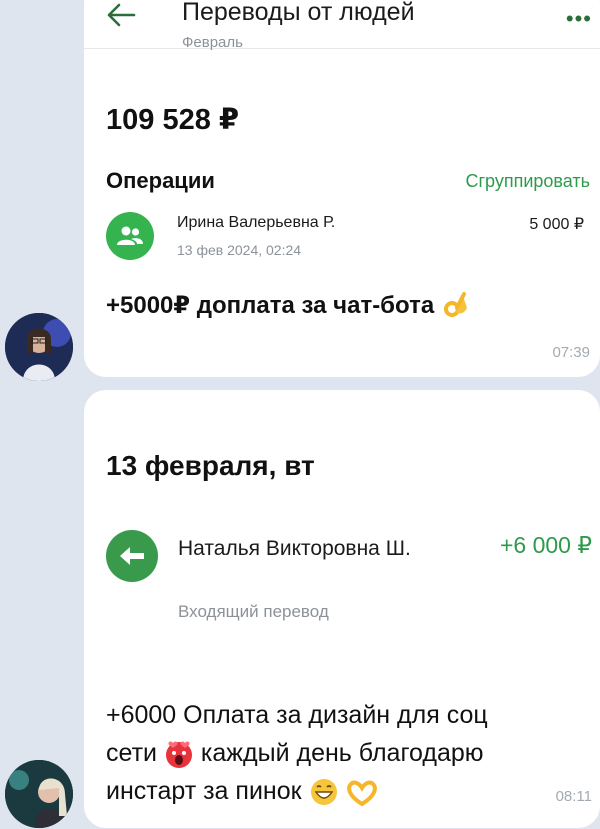 Image resolution: width=600 pixels, height=829 pixels. Describe the element at coordinates (210, 465) in the screenshot. I see `date-heading: 13 февраля, вт` at that location.